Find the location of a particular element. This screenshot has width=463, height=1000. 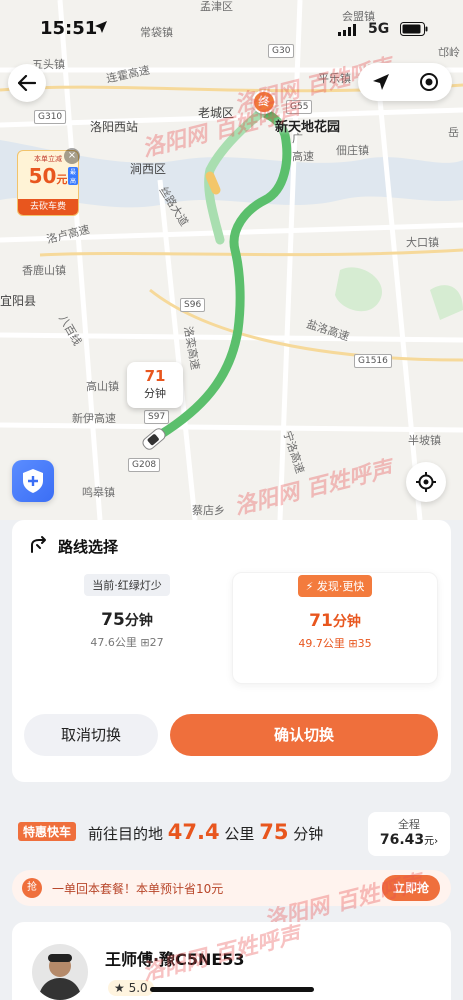

shield-icon is located at coordinates (33, 481).